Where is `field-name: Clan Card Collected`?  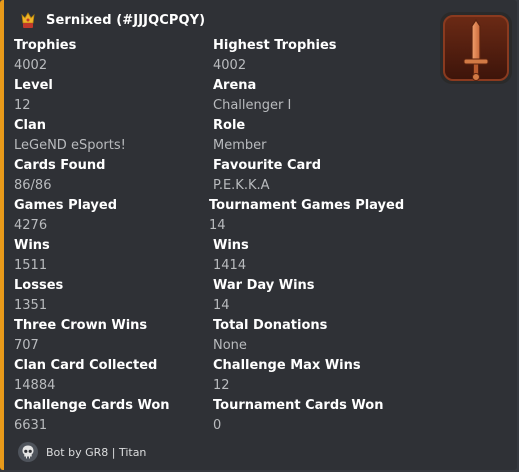
field-name: Clan Card Collected is located at coordinates (86, 365).